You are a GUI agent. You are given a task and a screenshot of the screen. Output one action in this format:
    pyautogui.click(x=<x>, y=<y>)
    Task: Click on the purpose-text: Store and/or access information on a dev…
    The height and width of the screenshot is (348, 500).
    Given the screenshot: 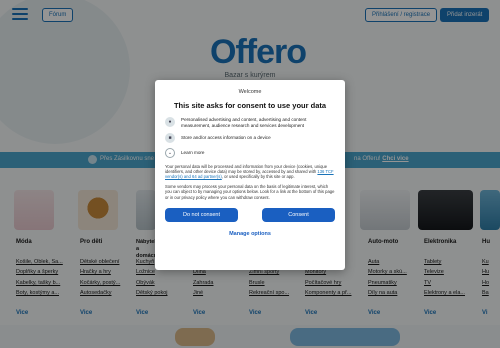 What is the action you would take?
    pyautogui.click(x=226, y=137)
    